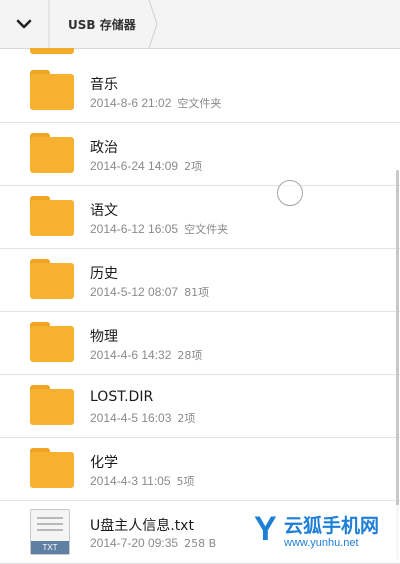  What do you see at coordinates (200, 91) in the screenshot?
I see `file-list-item: 音乐 2014-8-6 21:02 空文件夹` at bounding box center [200, 91].